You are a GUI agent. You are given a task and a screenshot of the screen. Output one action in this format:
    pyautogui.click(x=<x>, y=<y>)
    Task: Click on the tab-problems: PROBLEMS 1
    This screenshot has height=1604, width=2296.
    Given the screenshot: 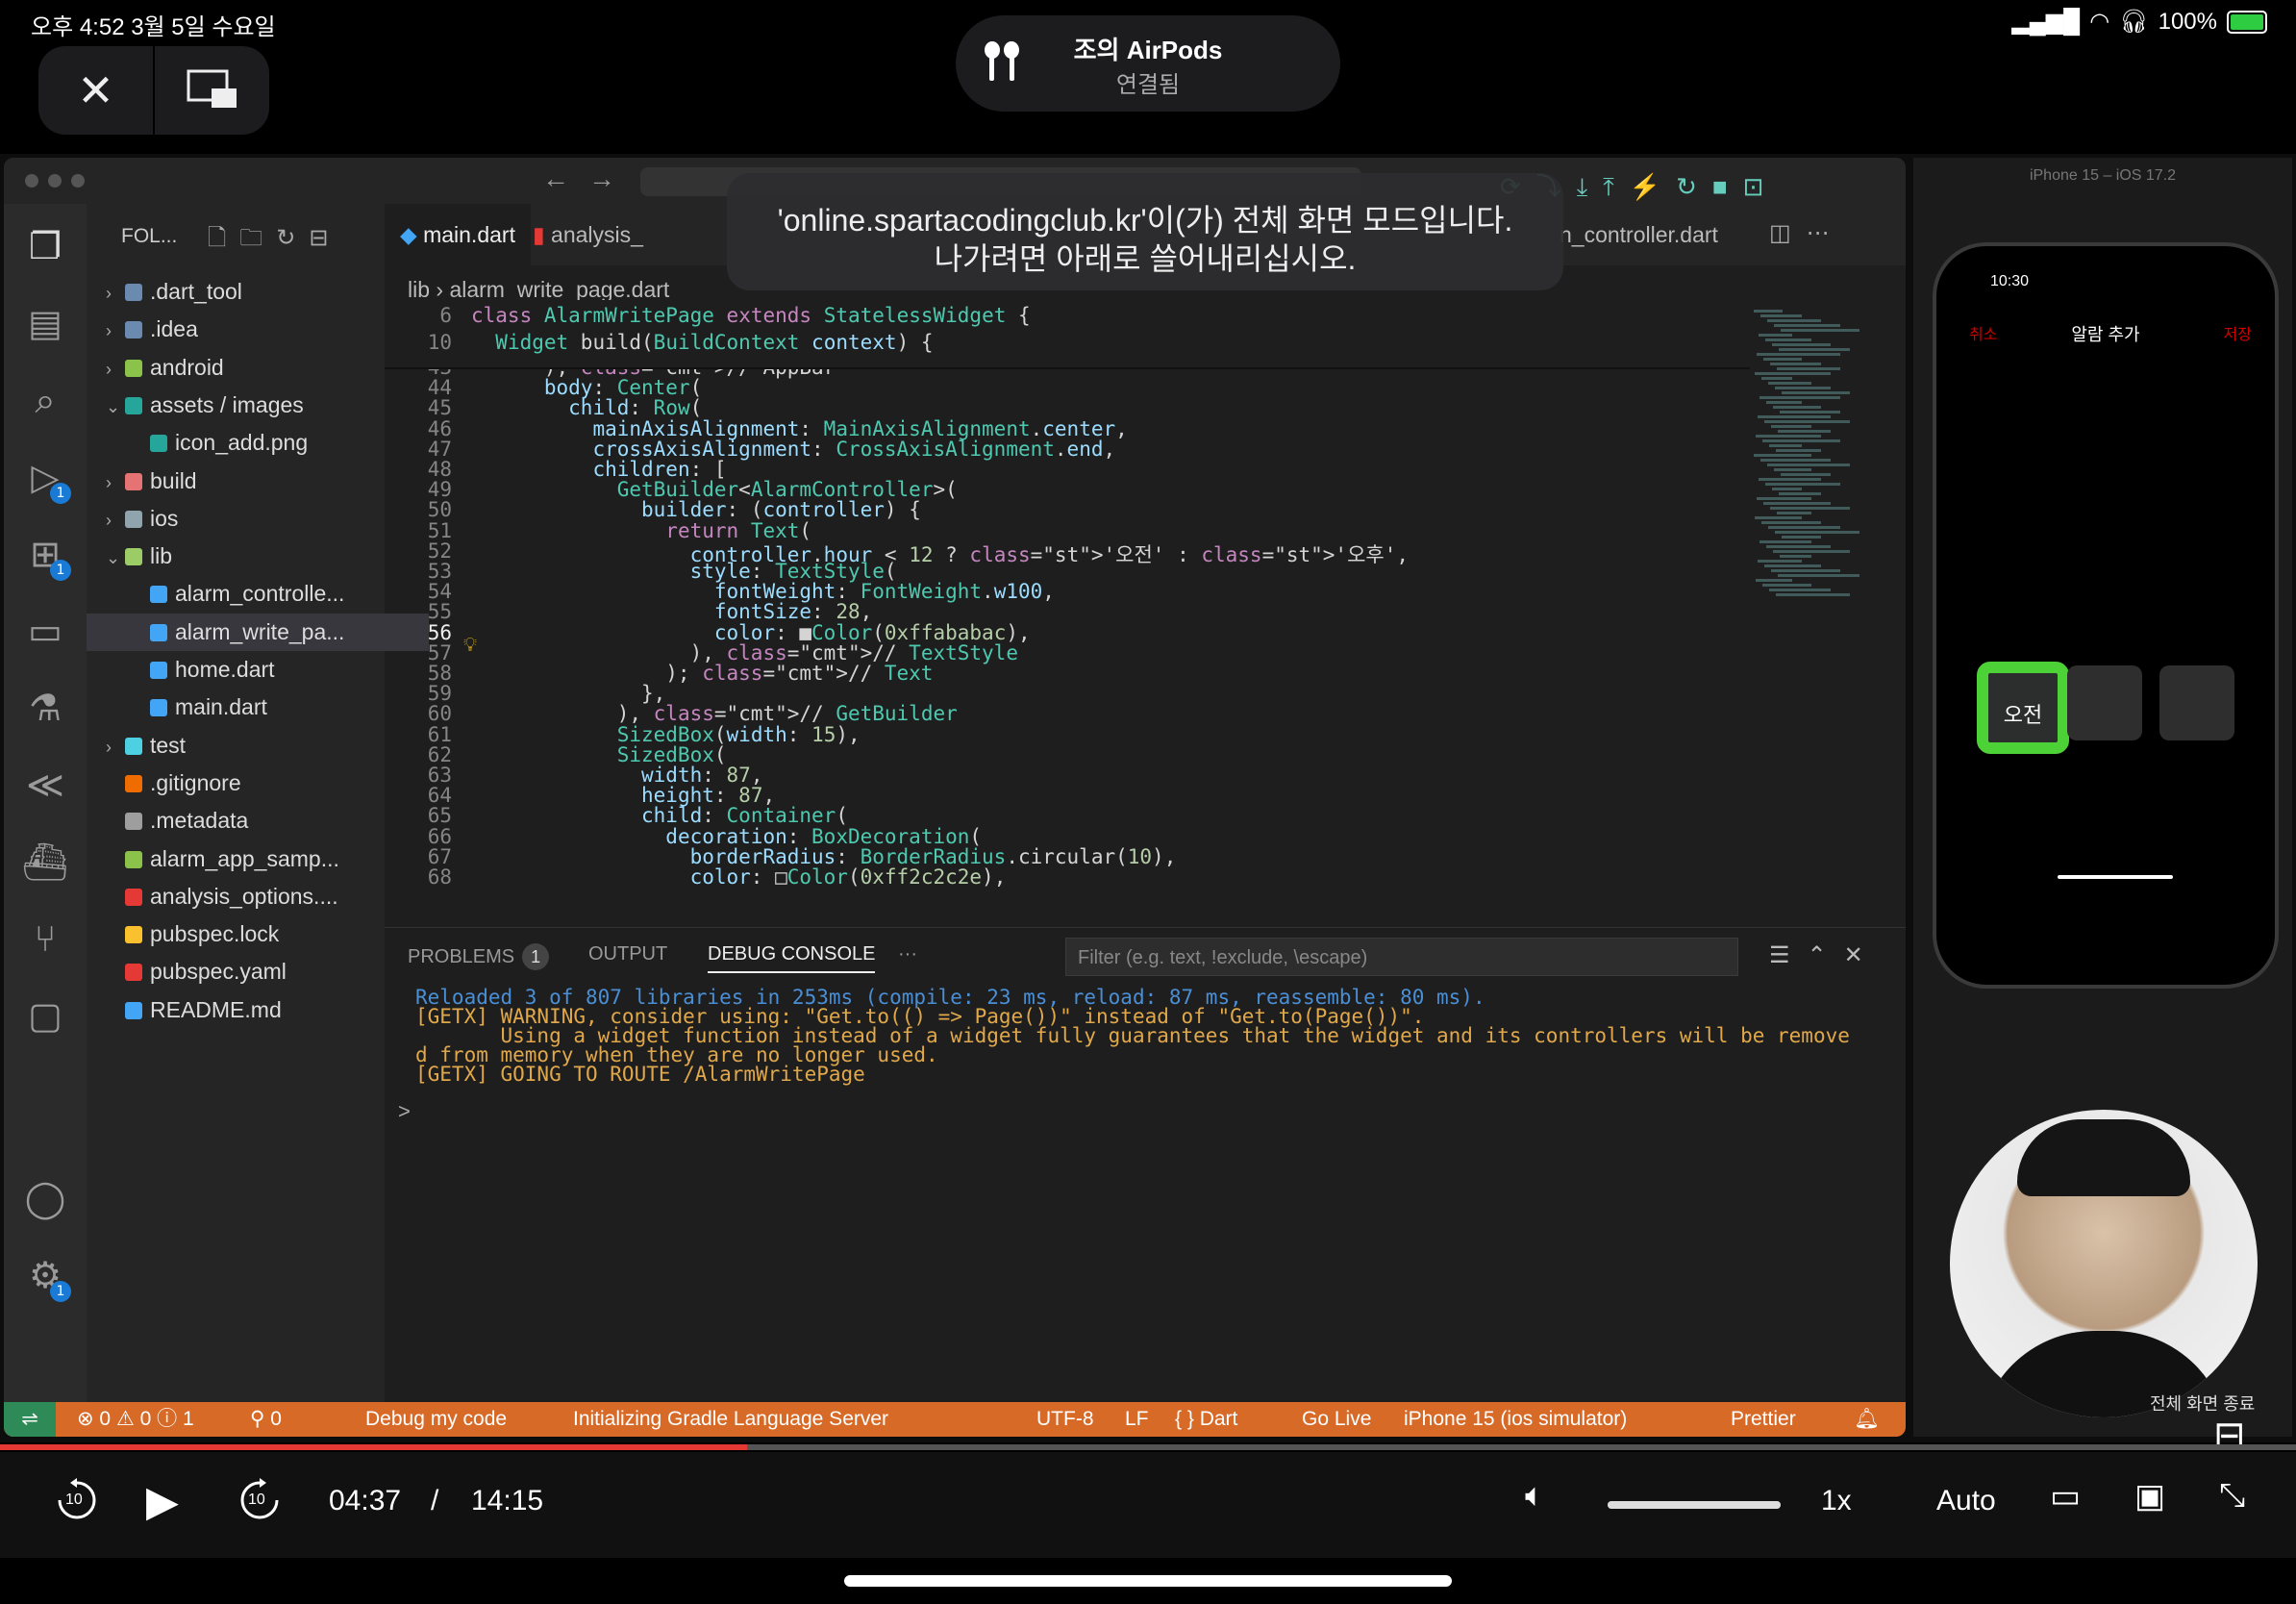 What is the action you would take?
    pyautogui.click(x=479, y=956)
    